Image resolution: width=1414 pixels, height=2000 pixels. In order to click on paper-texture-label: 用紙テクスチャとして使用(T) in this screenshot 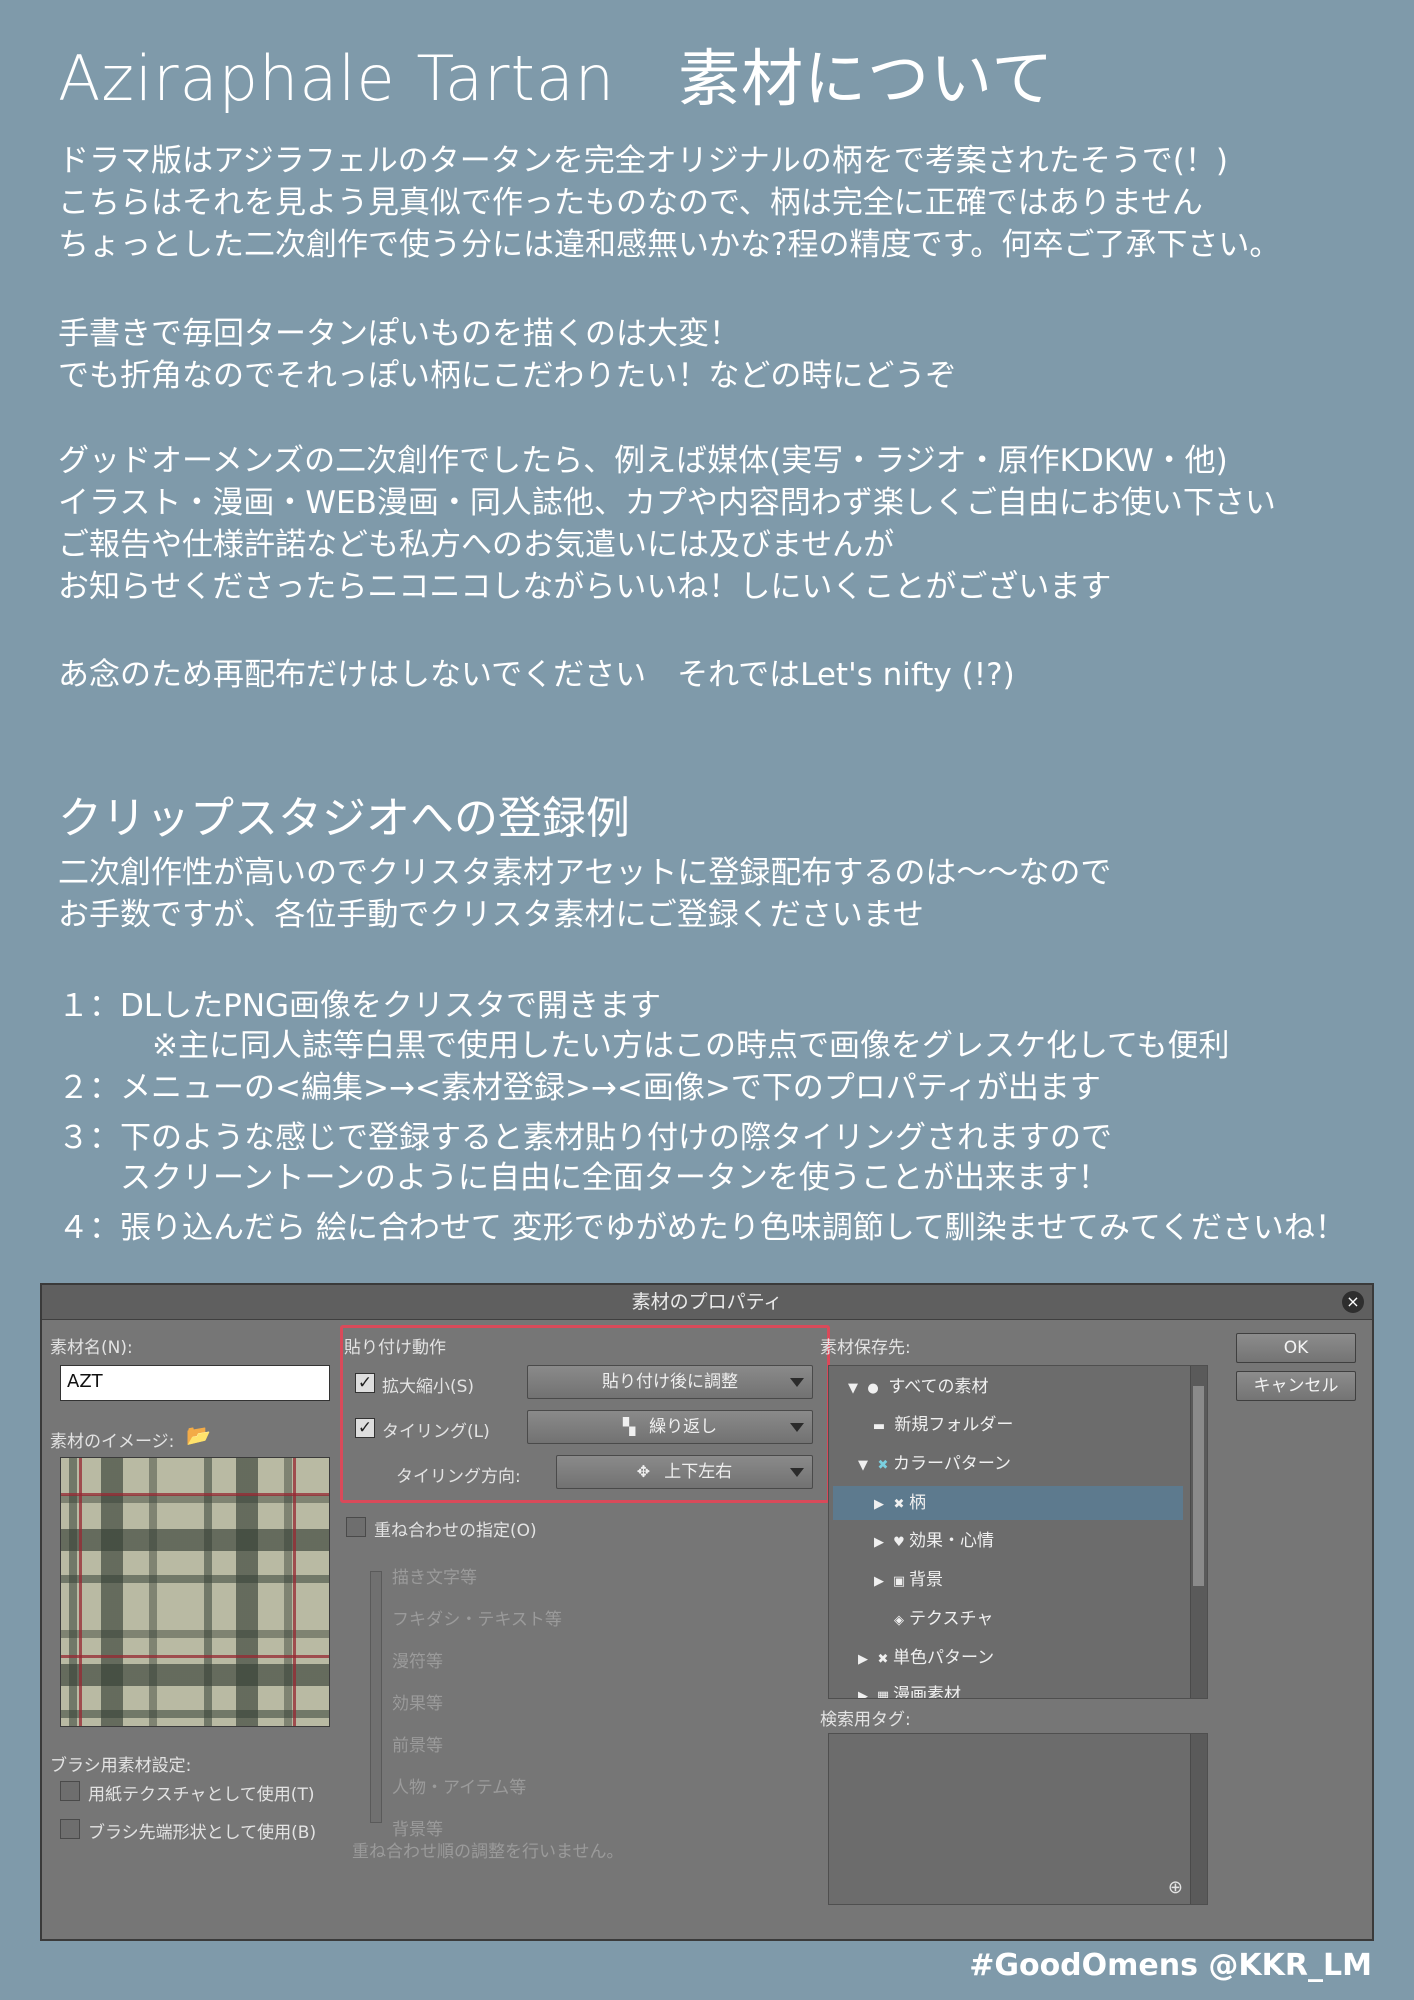, I will do `click(201, 1795)`.